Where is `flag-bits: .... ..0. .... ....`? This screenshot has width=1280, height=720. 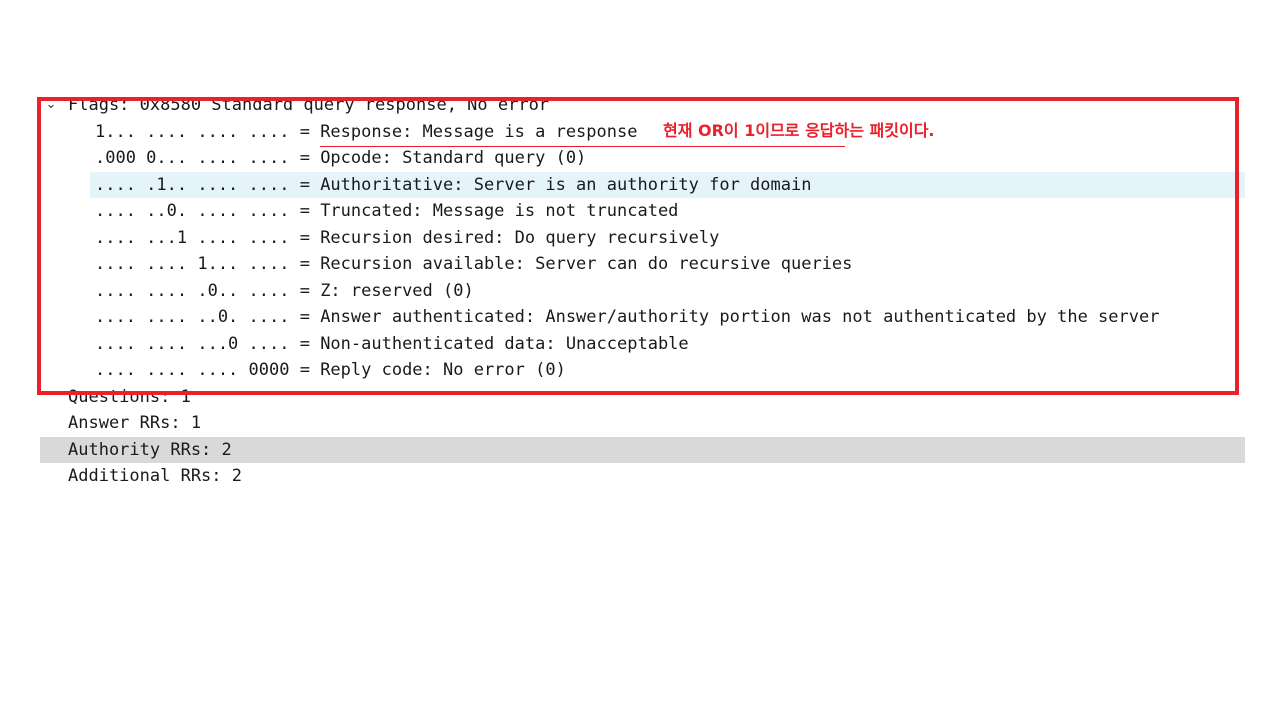
flag-bits: .... ..0. .... .... is located at coordinates (192, 211).